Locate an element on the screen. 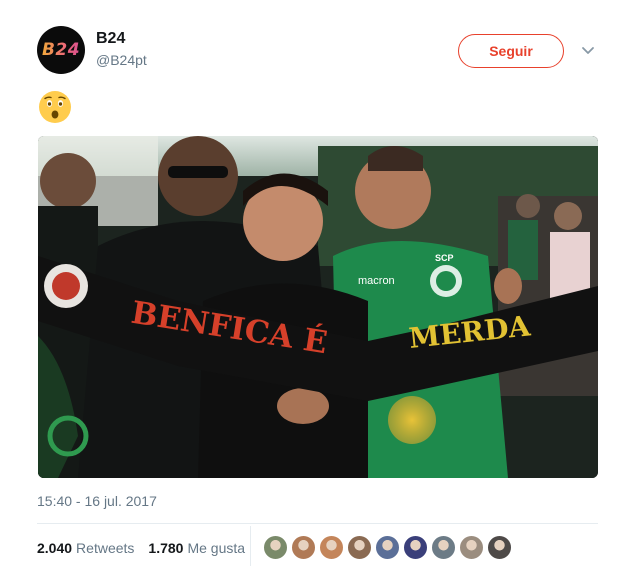  retweets-label: Retweets is located at coordinates (105, 548).